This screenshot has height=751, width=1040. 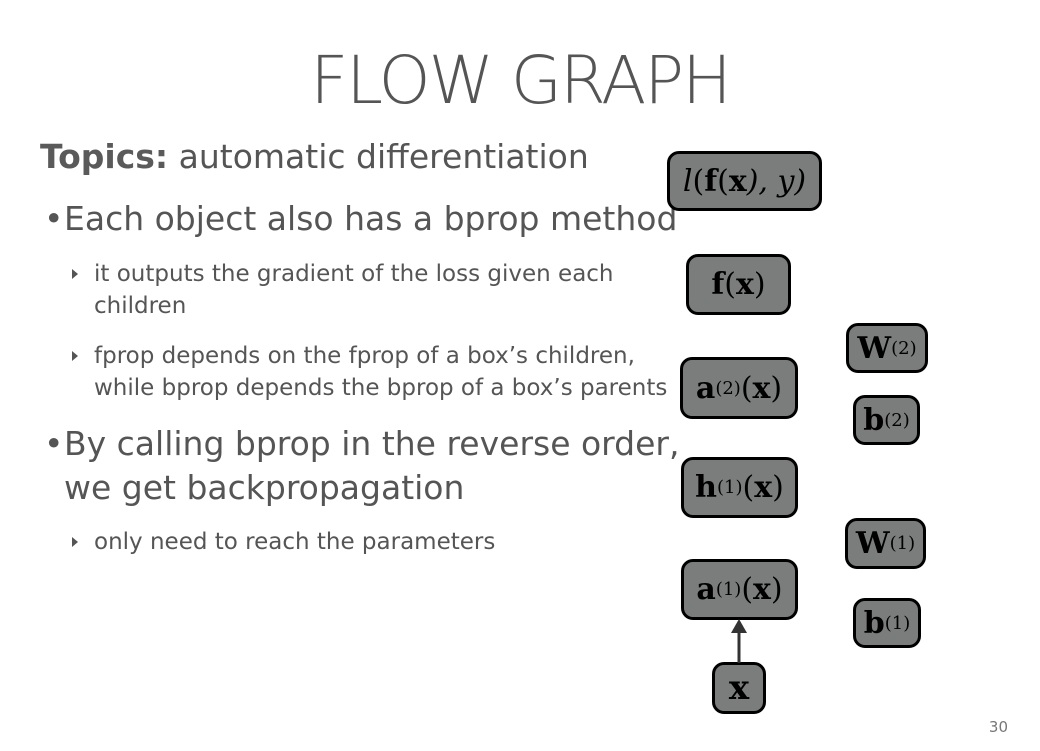 I want to click on a1-node: a (1)(x), so click(x=739, y=589).